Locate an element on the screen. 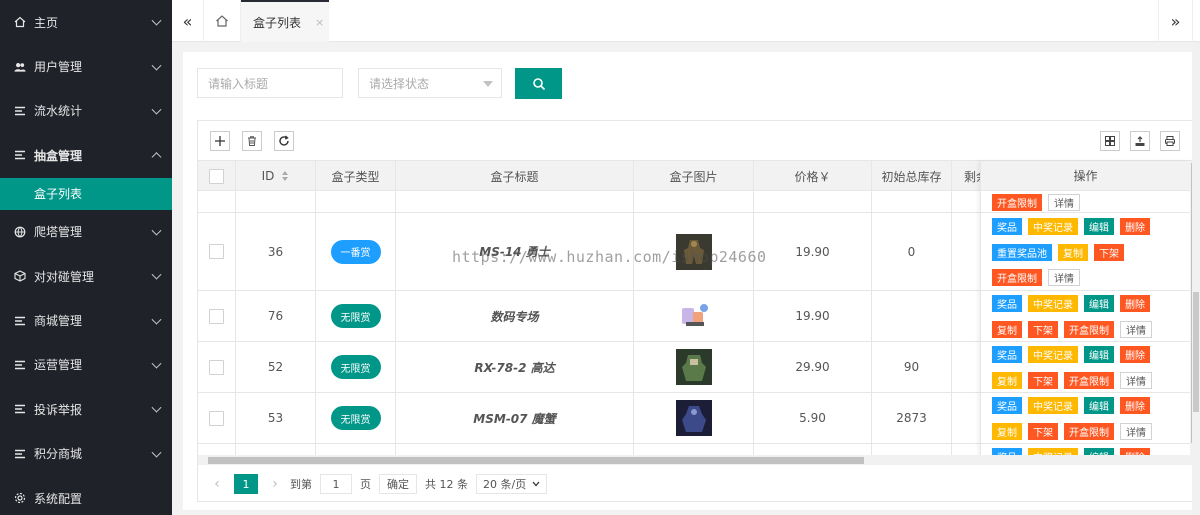 The width and height of the screenshot is (1200, 515). sort-icon is located at coordinates (285, 176).